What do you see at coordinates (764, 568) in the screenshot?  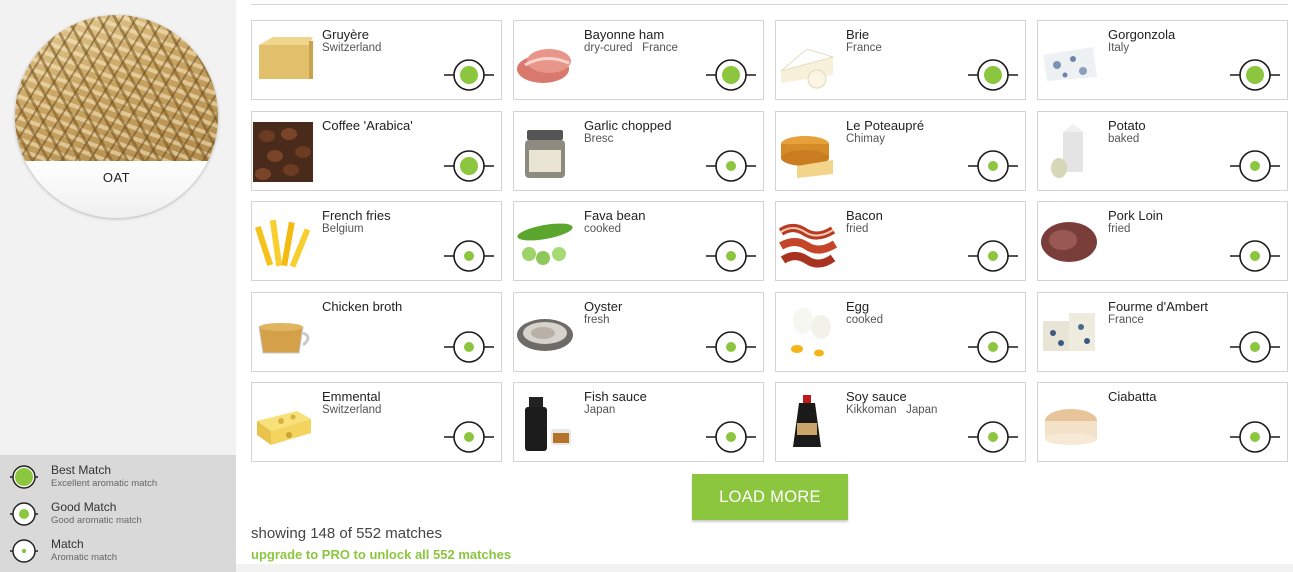 I see `footer-band` at bounding box center [764, 568].